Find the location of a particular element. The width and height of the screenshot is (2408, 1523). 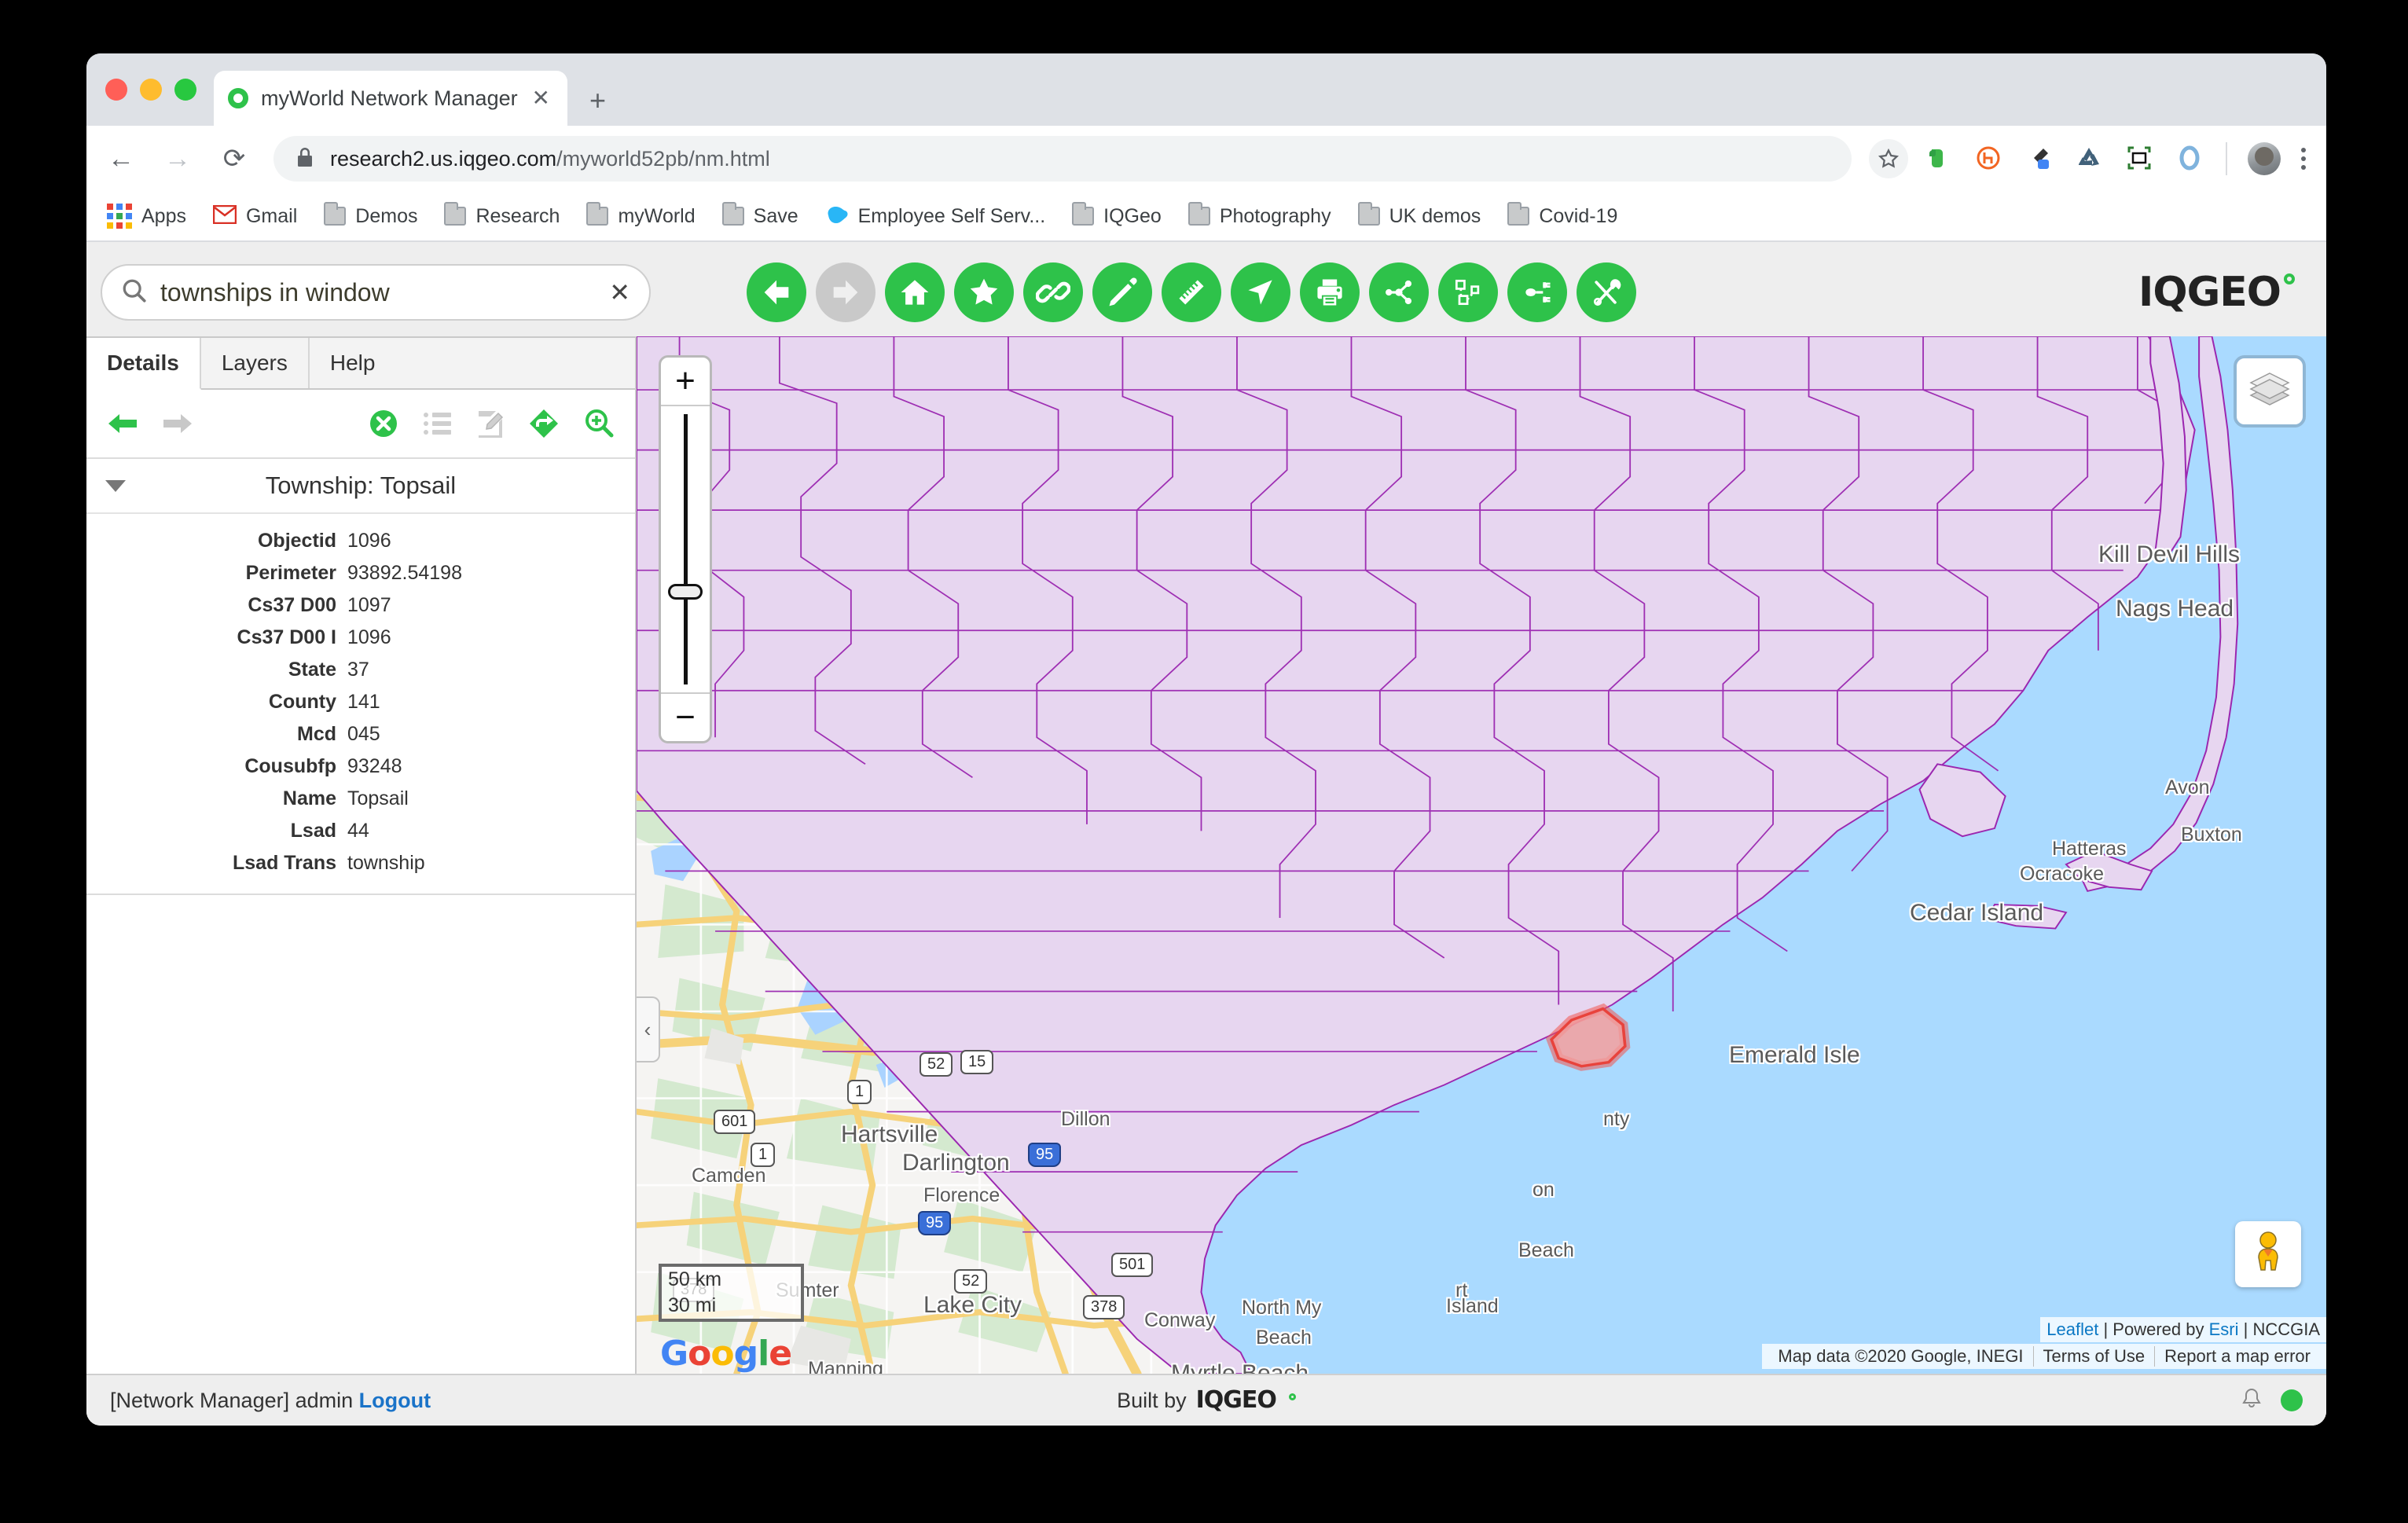

maximize-window-button is located at coordinates (185, 90).